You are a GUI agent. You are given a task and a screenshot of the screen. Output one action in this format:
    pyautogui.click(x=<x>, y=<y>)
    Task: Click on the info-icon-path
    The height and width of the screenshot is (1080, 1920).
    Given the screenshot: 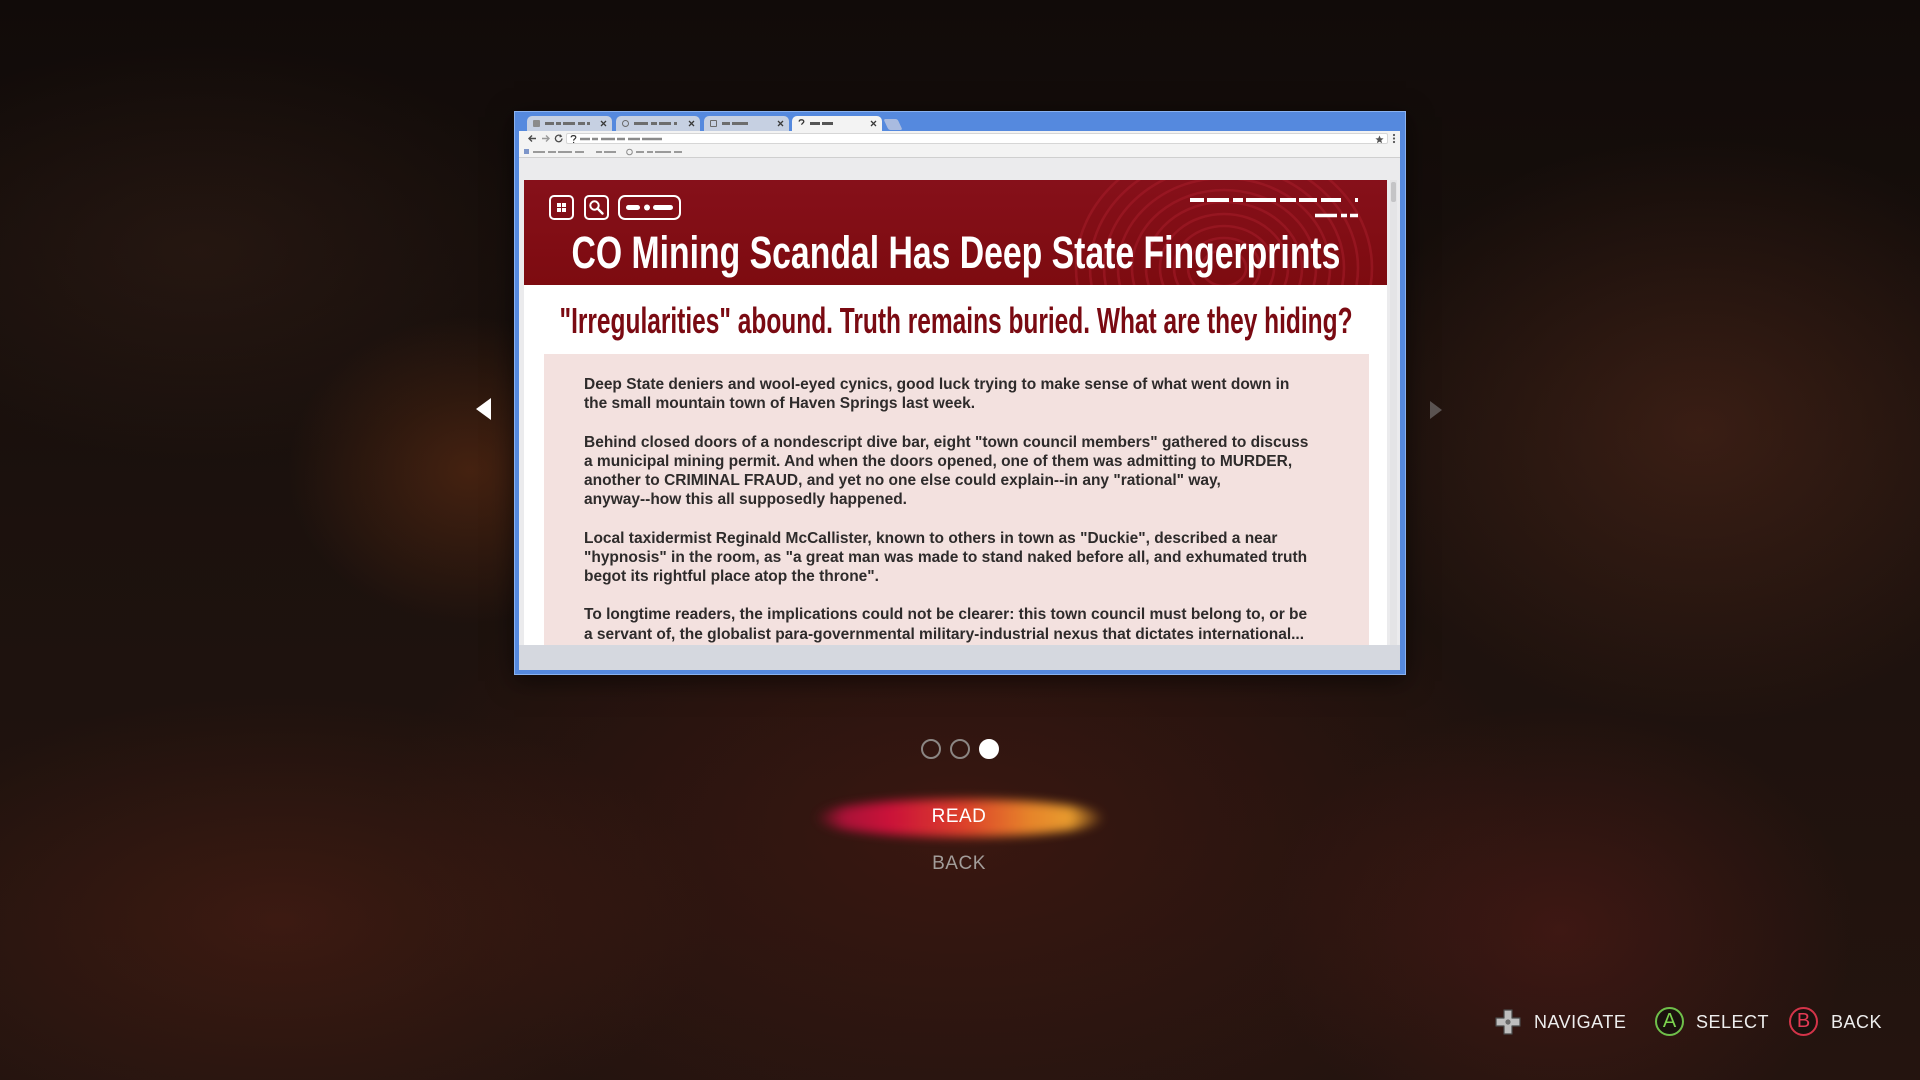 What is the action you would take?
    pyautogui.click(x=573, y=139)
    